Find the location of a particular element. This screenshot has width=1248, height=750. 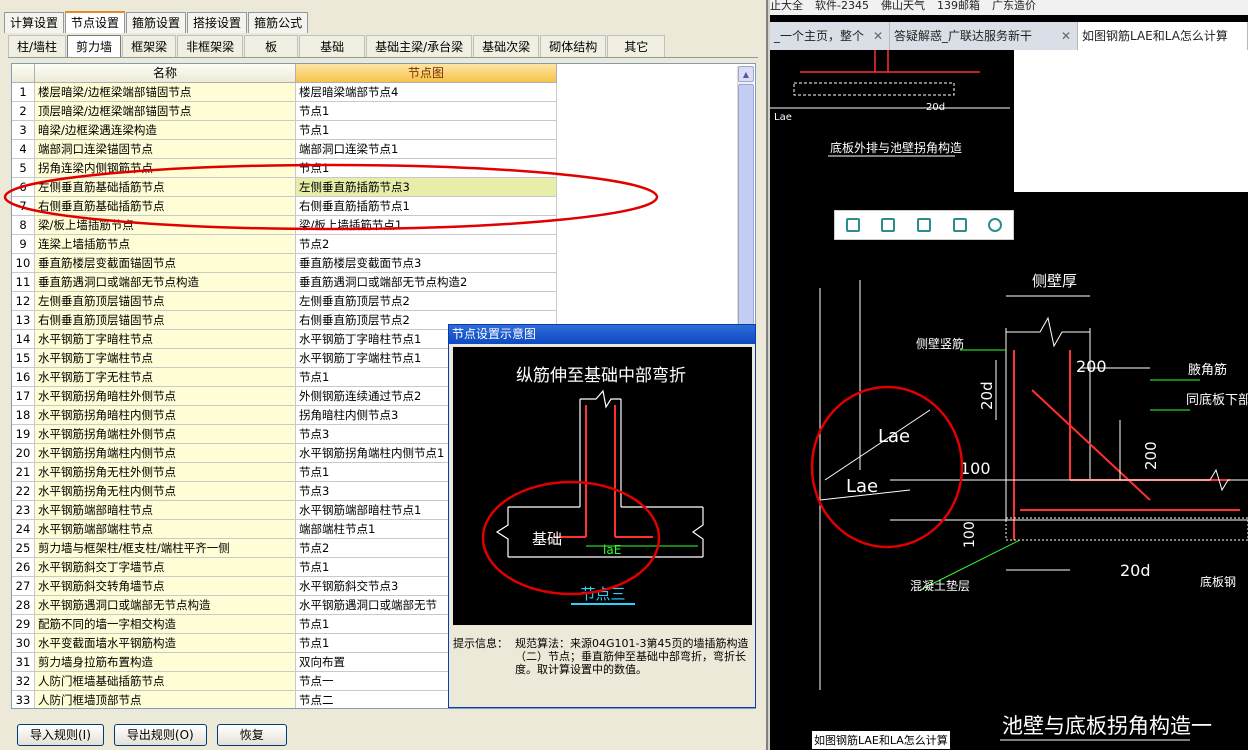

browser-tab: _一个主页，整个 ✕ is located at coordinates (830, 36).